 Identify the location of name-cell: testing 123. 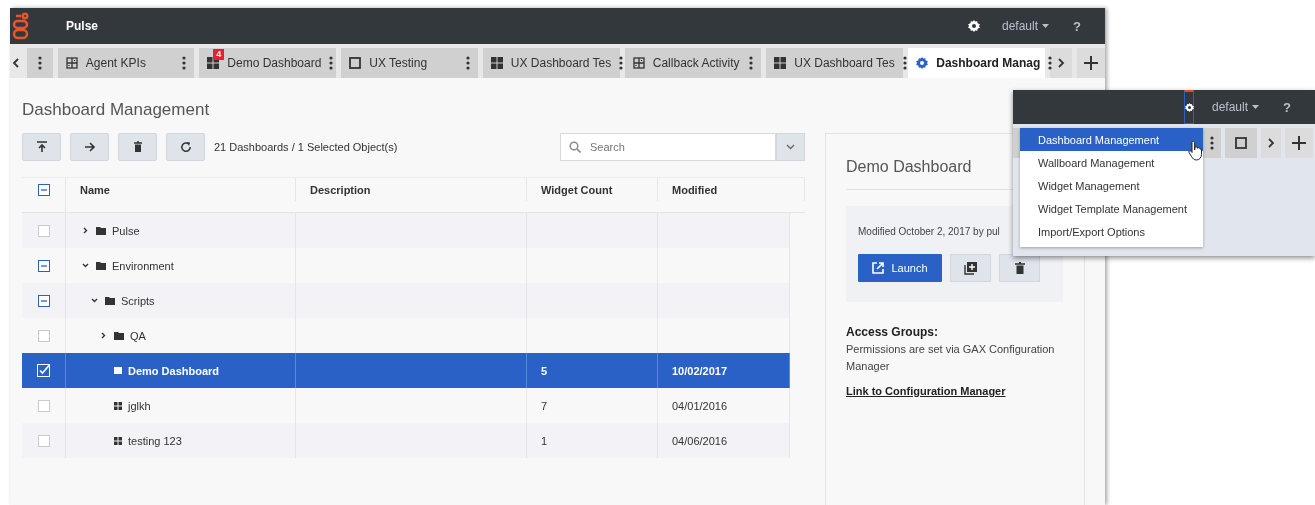
(181, 440).